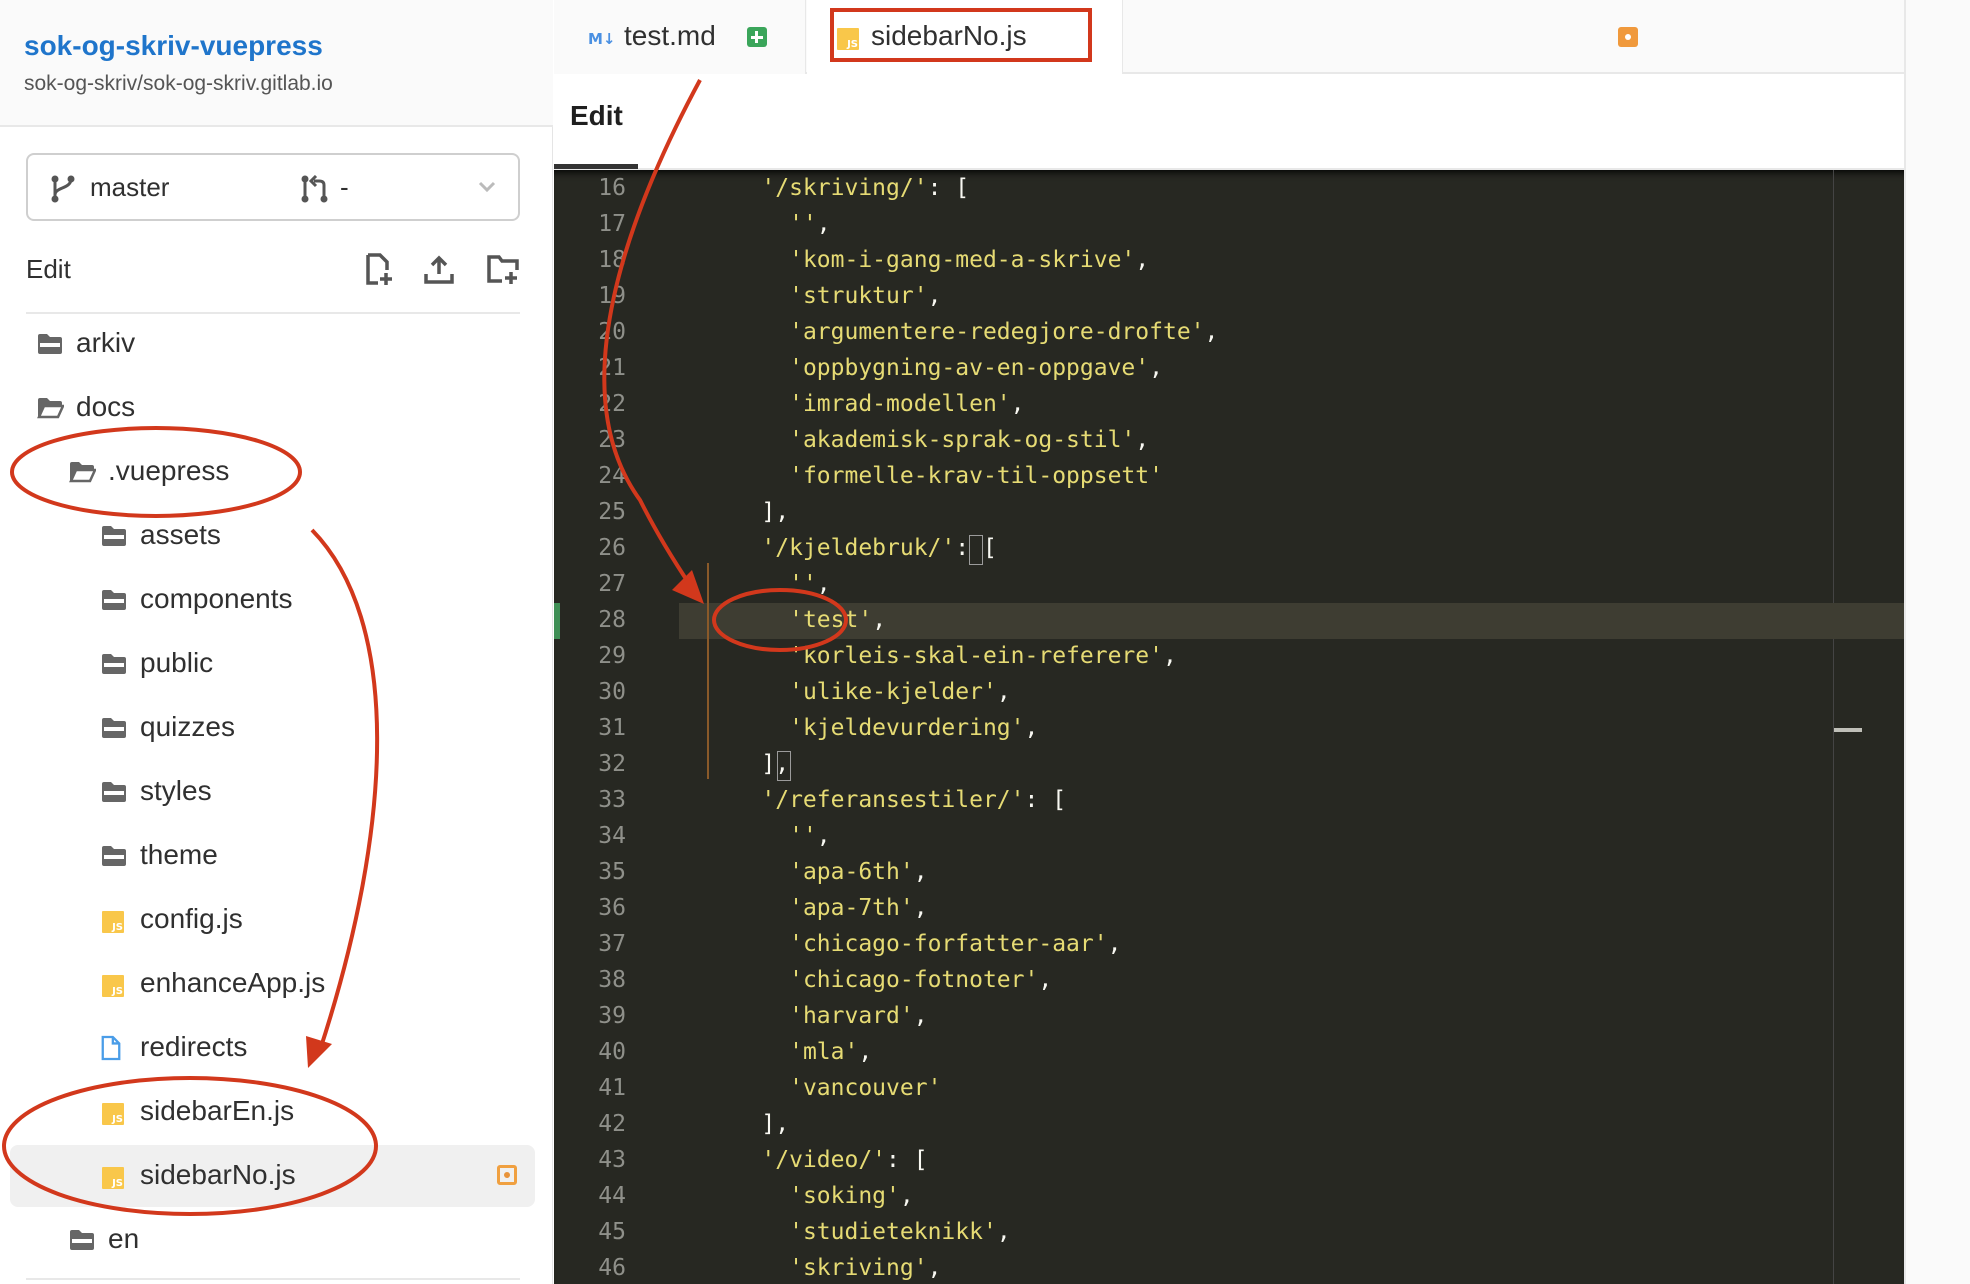  I want to click on tree-item-label: quizzes, so click(187, 726).